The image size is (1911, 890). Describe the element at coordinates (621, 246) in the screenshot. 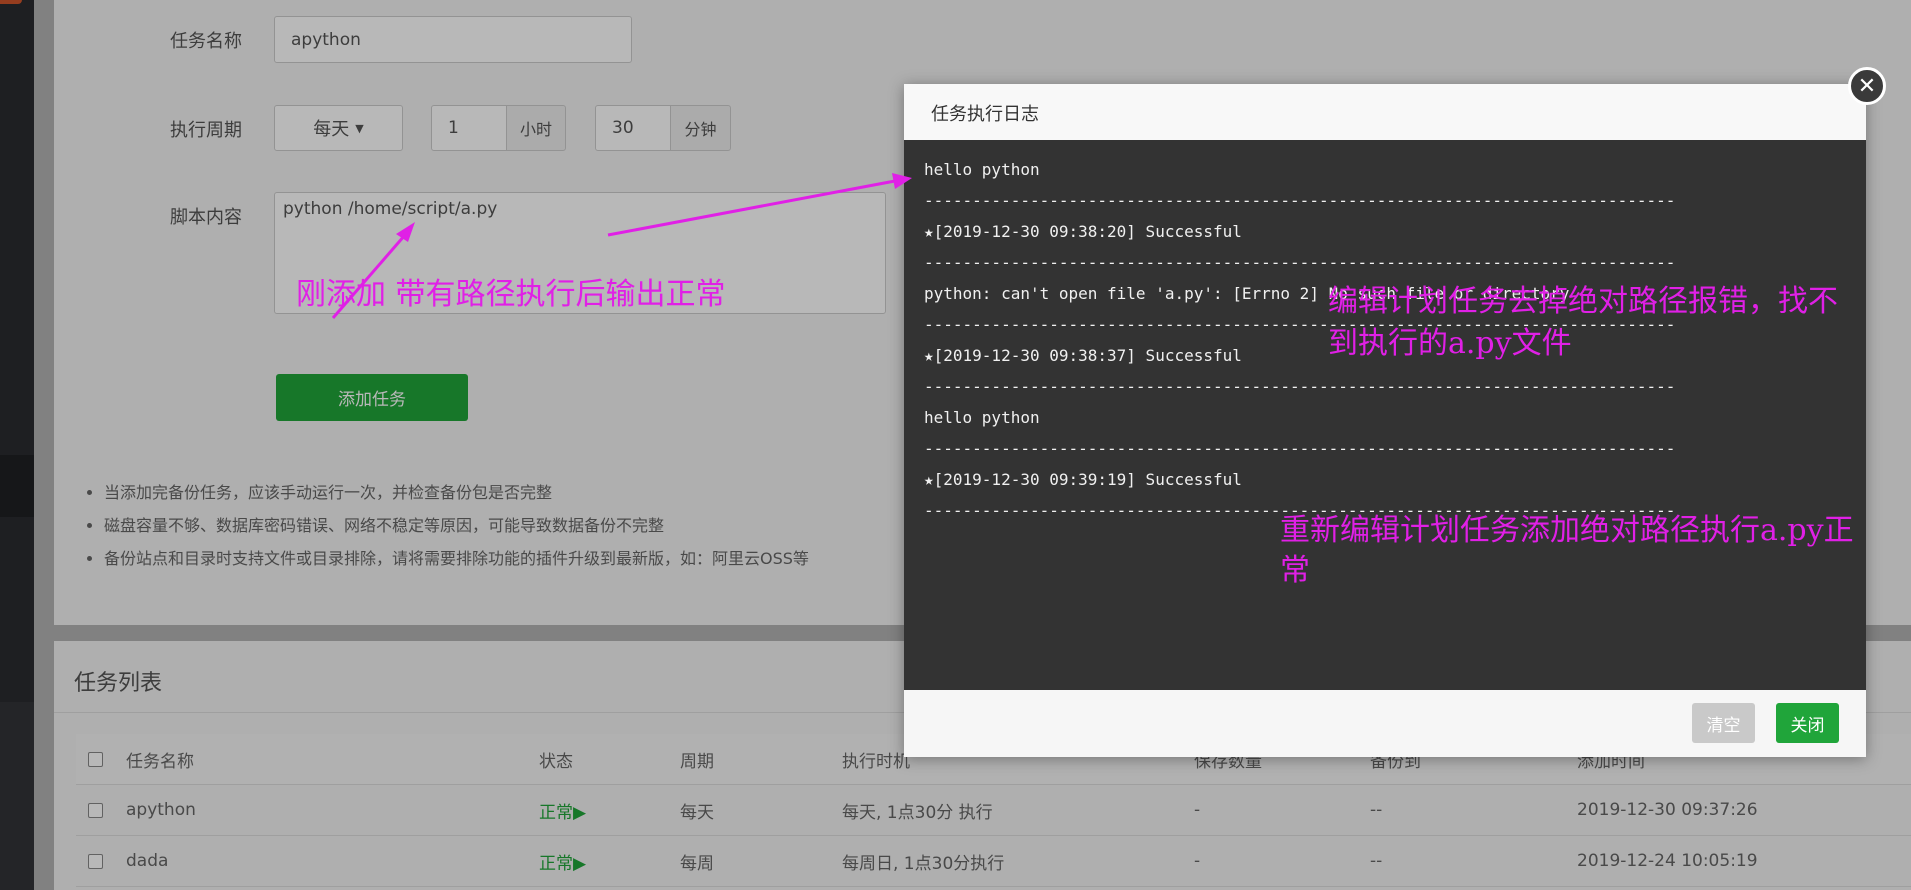

I see `annotation-arrows` at that location.